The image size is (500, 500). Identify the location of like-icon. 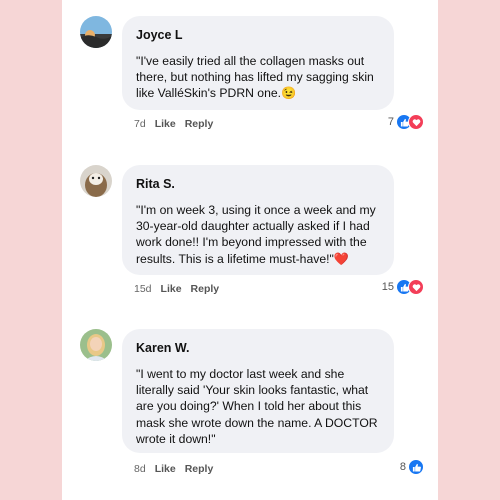
(416, 467).